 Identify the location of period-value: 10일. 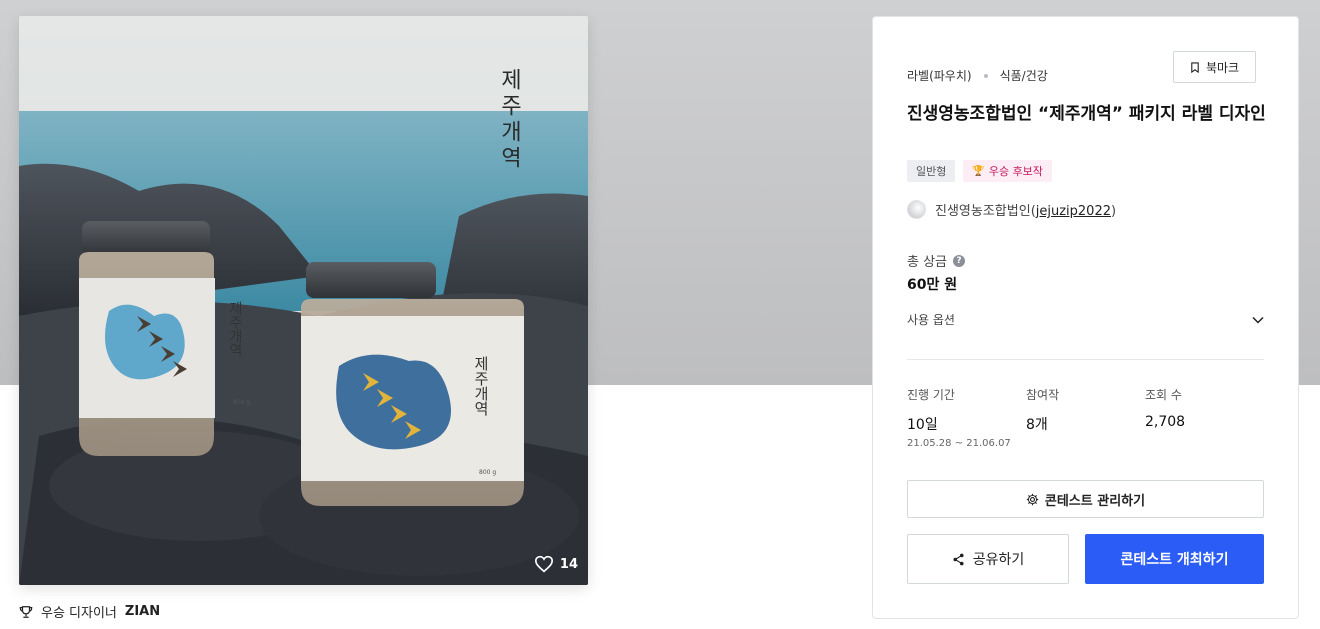
(922, 425).